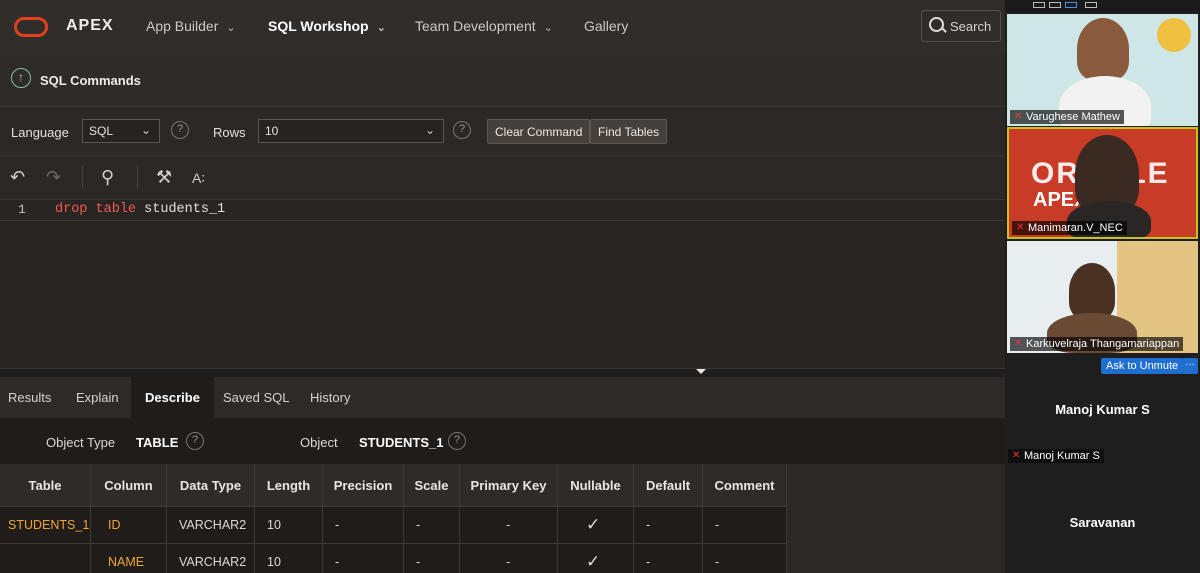 The image size is (1200, 573). What do you see at coordinates (172, 397) in the screenshot?
I see `tab-describe: Describe` at bounding box center [172, 397].